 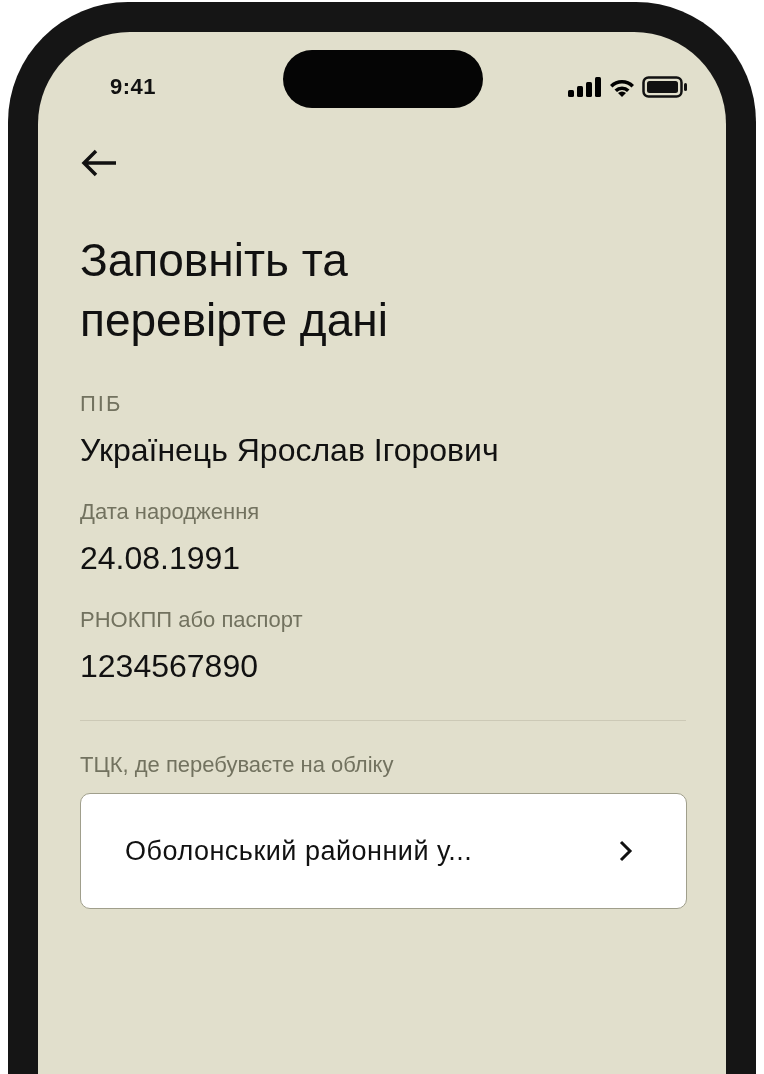 I want to click on wifi-icon, so click(x=622, y=87).